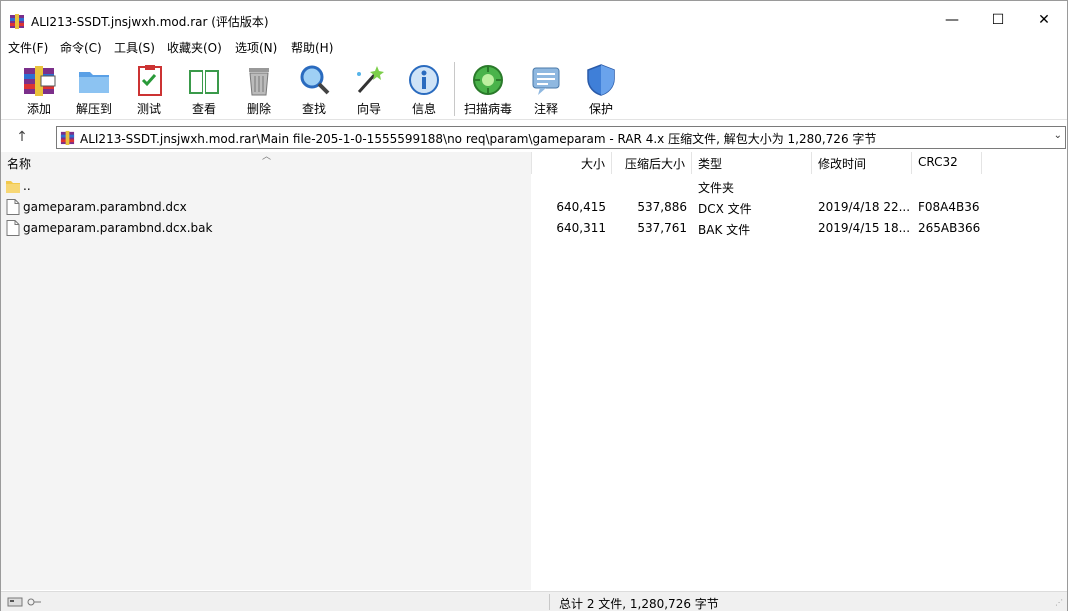 Image resolution: width=1068 pixels, height=611 pixels. Describe the element at coordinates (424, 80) in the screenshot. I see `info-icon` at that location.